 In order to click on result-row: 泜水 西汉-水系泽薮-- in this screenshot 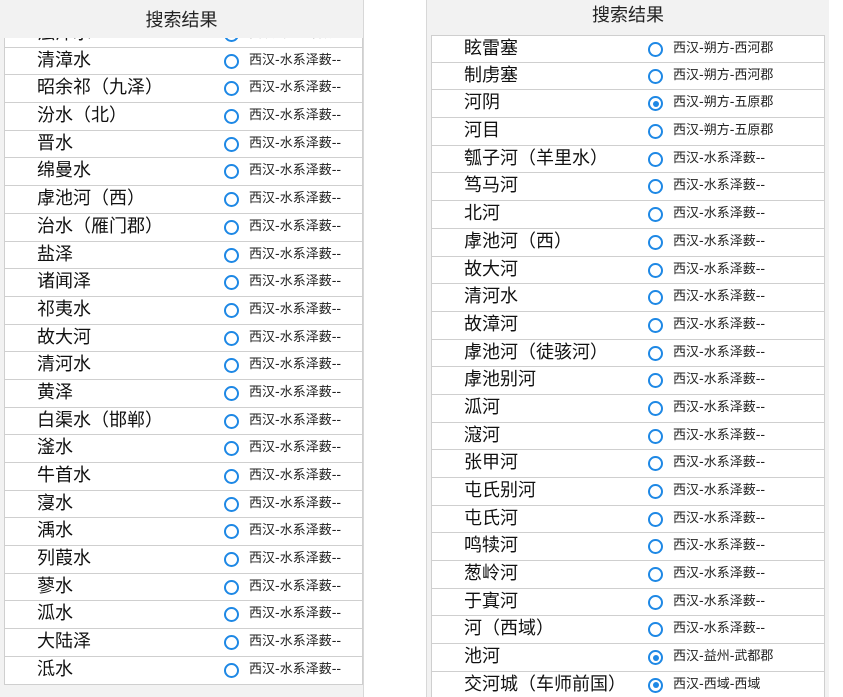, I will do `click(183, 670)`.